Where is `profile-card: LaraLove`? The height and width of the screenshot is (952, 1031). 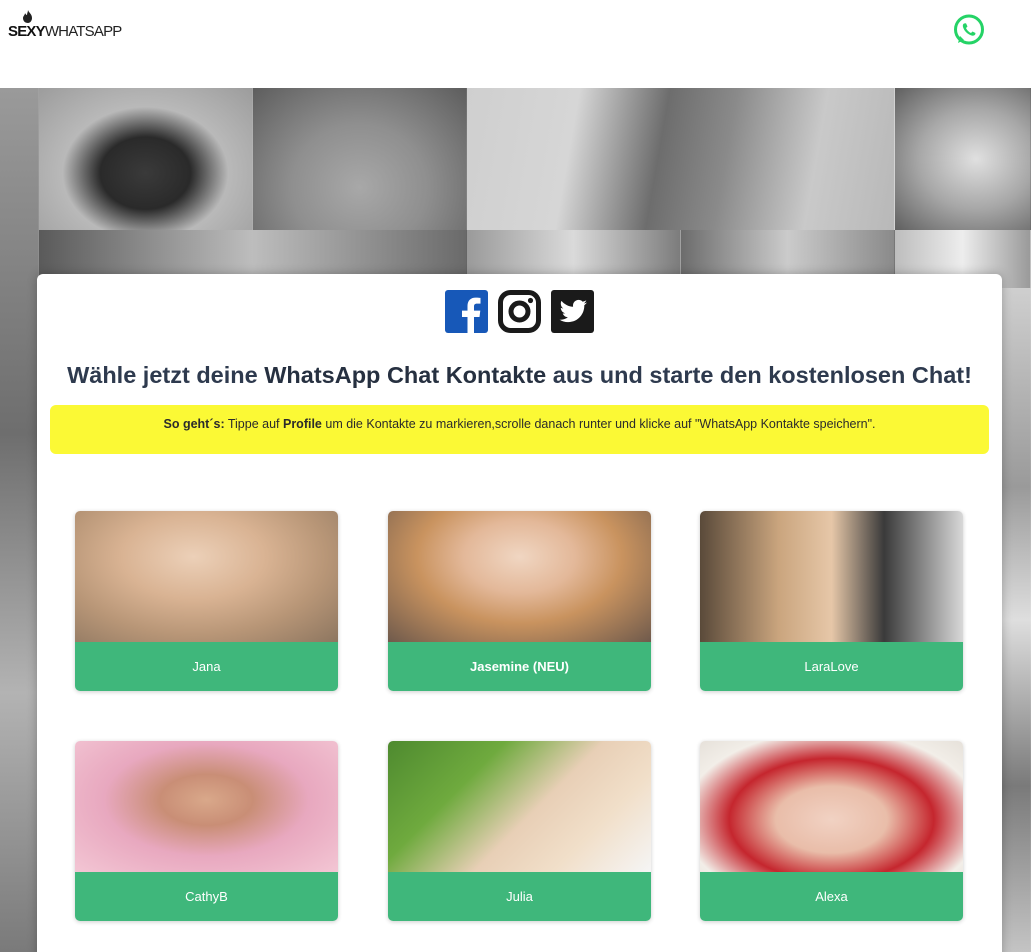
profile-card: LaraLove is located at coordinates (831, 601).